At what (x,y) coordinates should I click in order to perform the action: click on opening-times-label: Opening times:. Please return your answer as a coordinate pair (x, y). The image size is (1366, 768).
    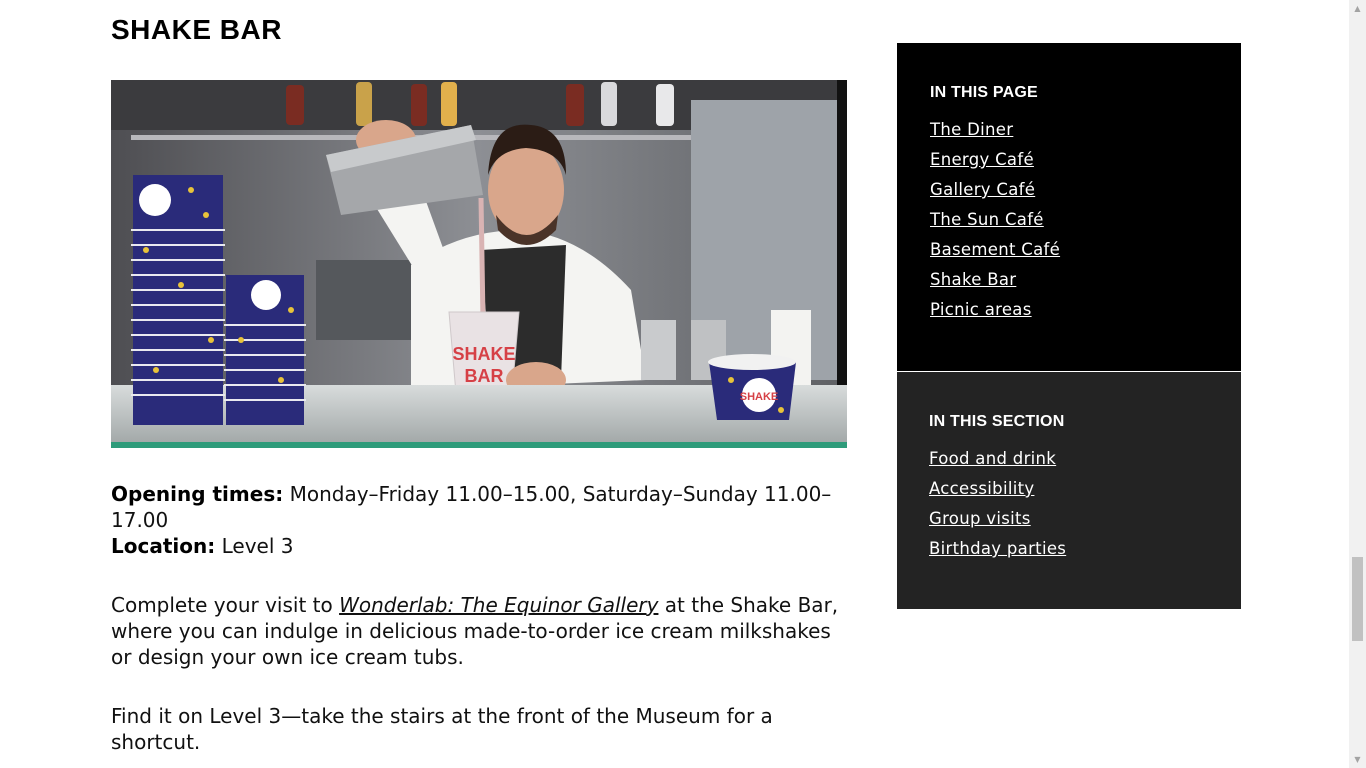
    Looking at the image, I should click on (197, 494).